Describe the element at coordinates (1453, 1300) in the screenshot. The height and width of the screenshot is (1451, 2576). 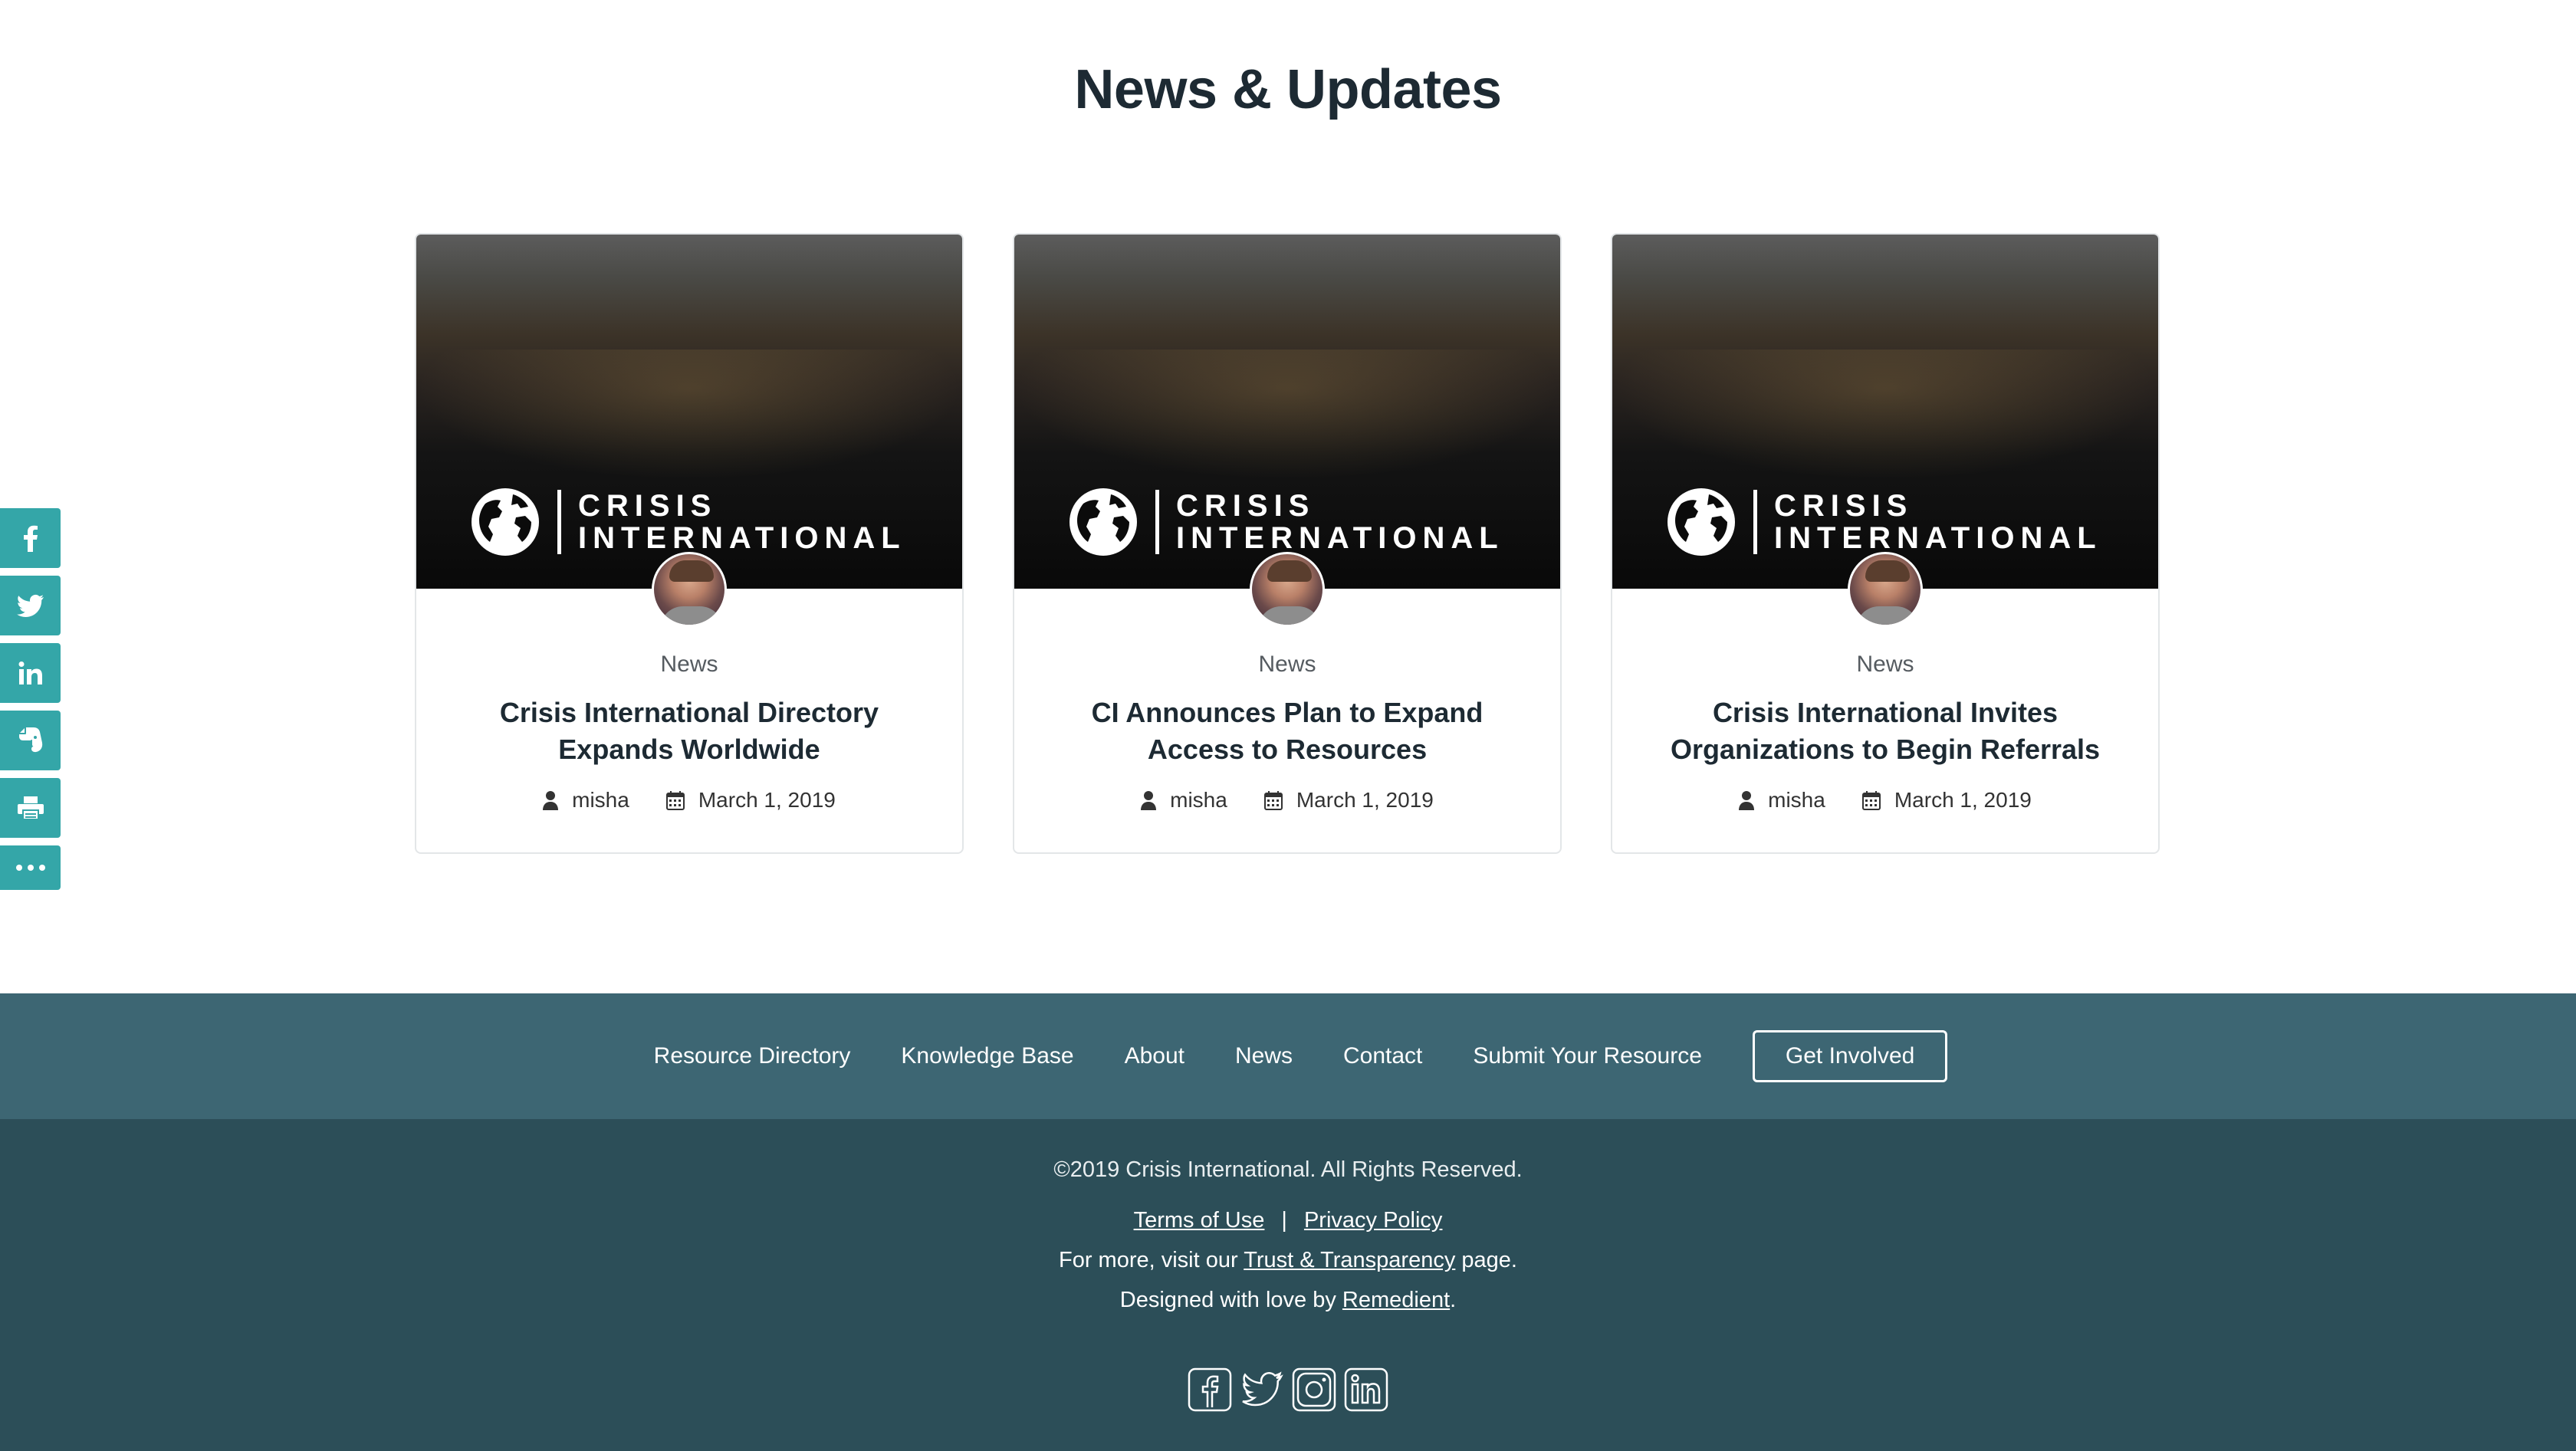
I see `designed-suffix: .` at that location.